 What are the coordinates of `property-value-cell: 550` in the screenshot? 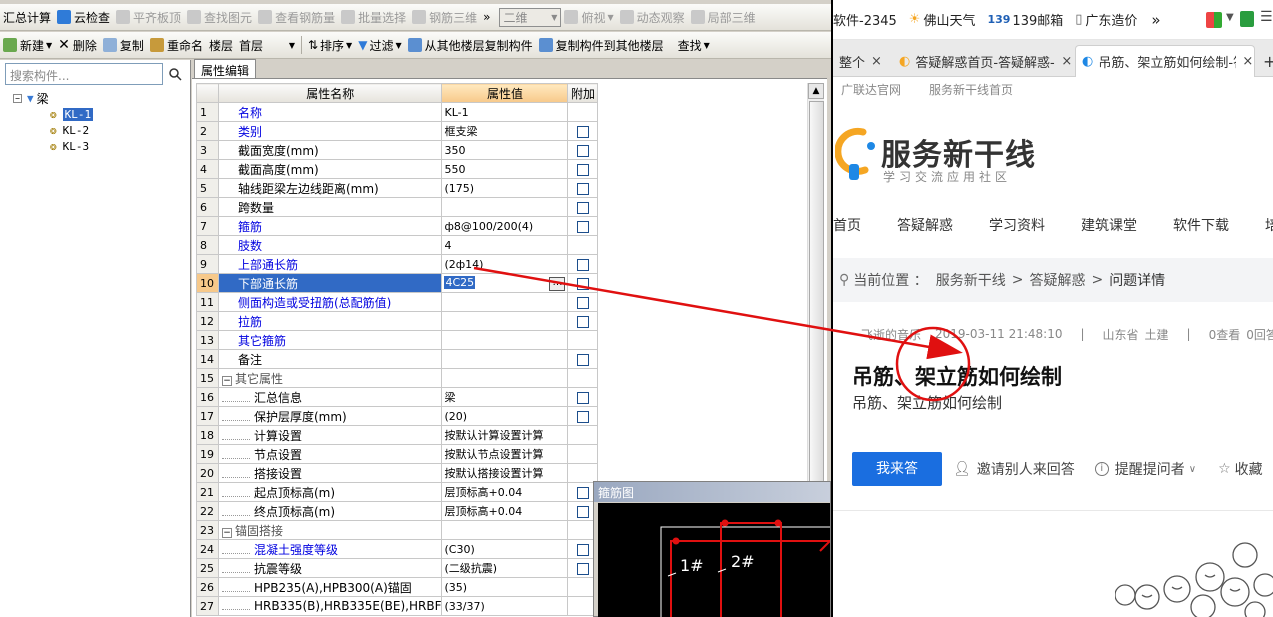 It's located at (505, 169).